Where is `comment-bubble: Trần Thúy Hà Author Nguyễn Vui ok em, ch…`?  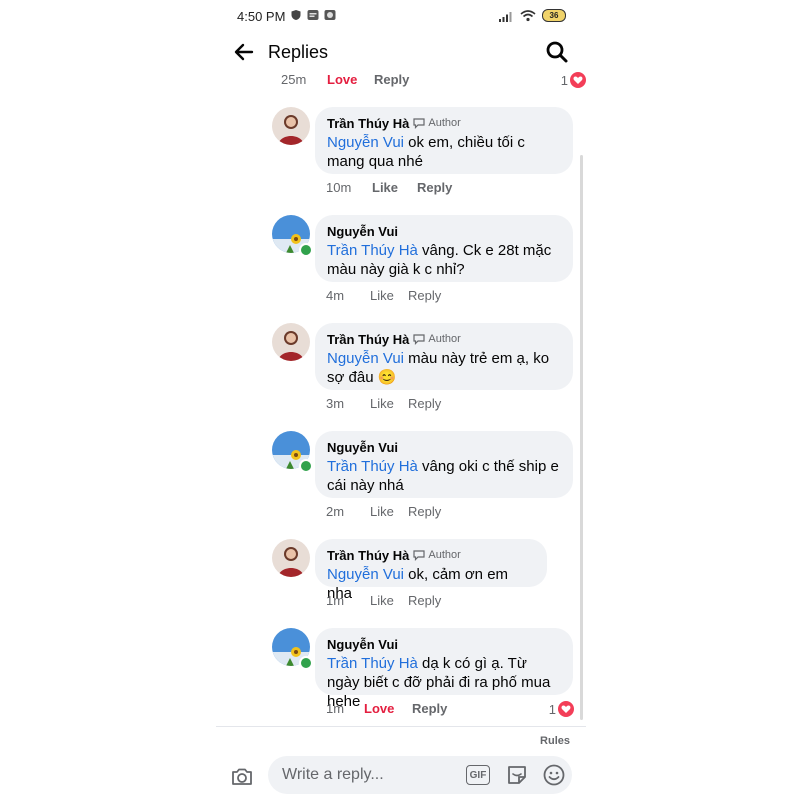
comment-bubble: Trần Thúy Hà Author Nguyễn Vui ok em, ch… is located at coordinates (444, 140).